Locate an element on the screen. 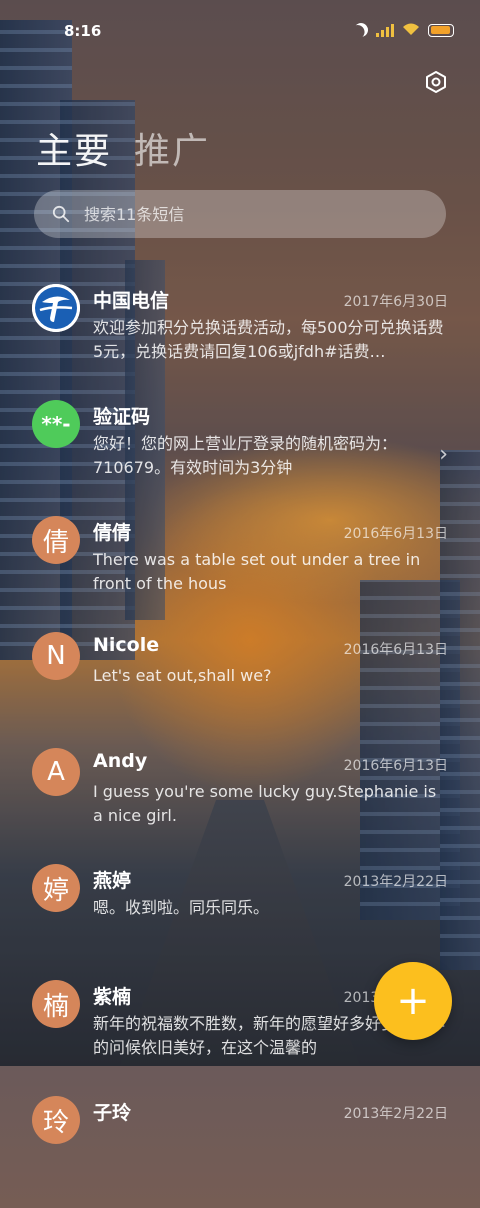  contact-name: 倩倩 is located at coordinates (112, 533).